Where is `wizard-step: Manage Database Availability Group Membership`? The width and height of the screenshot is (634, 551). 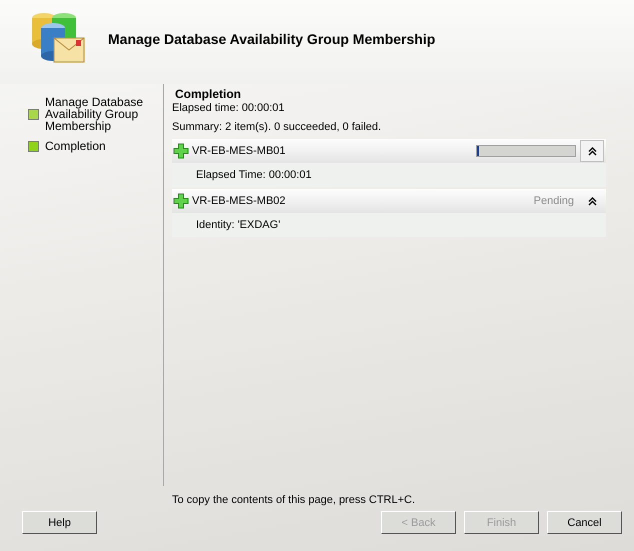 wizard-step: Manage Database Availability Group Membership is located at coordinates (95, 114).